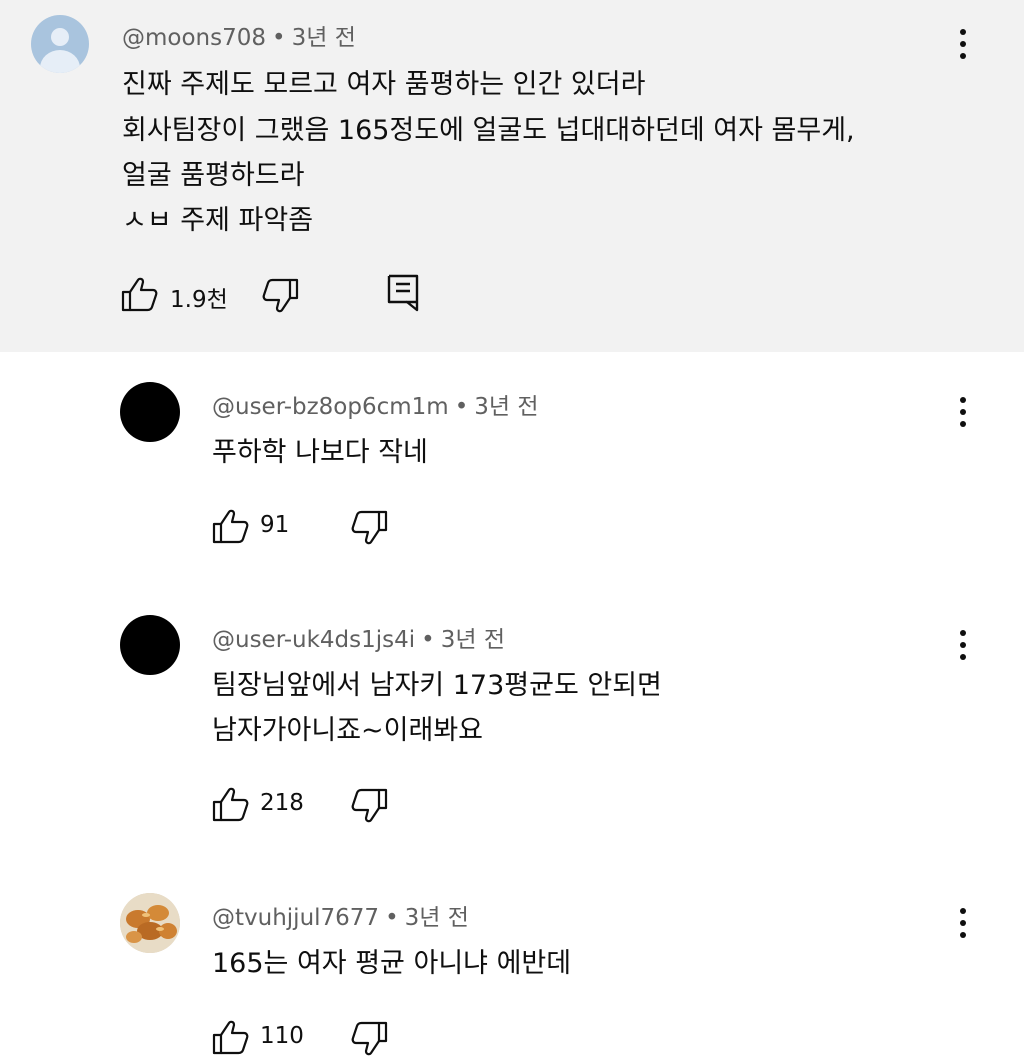 The height and width of the screenshot is (1064, 1024). I want to click on comment-username: @tvuhjjul7677, so click(295, 918).